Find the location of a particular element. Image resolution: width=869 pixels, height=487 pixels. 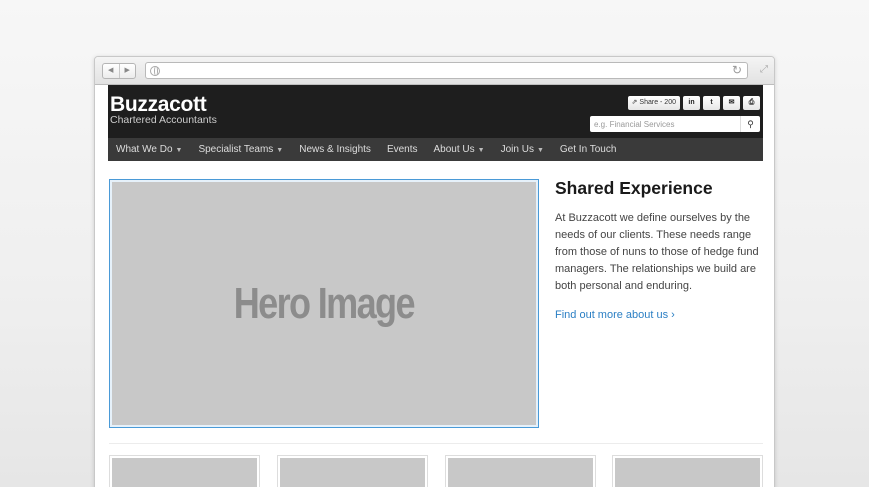

nav-item-events: Events is located at coordinates (402, 149).